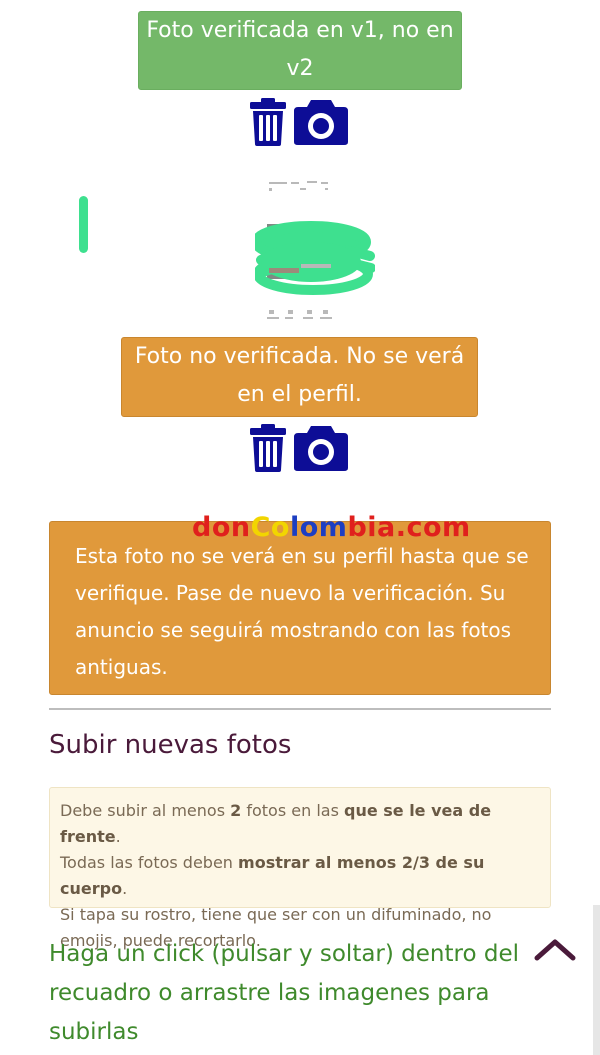 Image resolution: width=600 pixels, height=1055 pixels. What do you see at coordinates (318, 527) in the screenshot?
I see `watermark-part: lom` at bounding box center [318, 527].